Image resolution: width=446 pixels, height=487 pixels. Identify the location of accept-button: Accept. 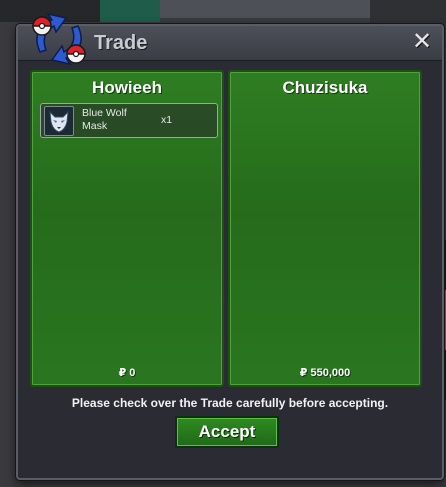
(227, 432).